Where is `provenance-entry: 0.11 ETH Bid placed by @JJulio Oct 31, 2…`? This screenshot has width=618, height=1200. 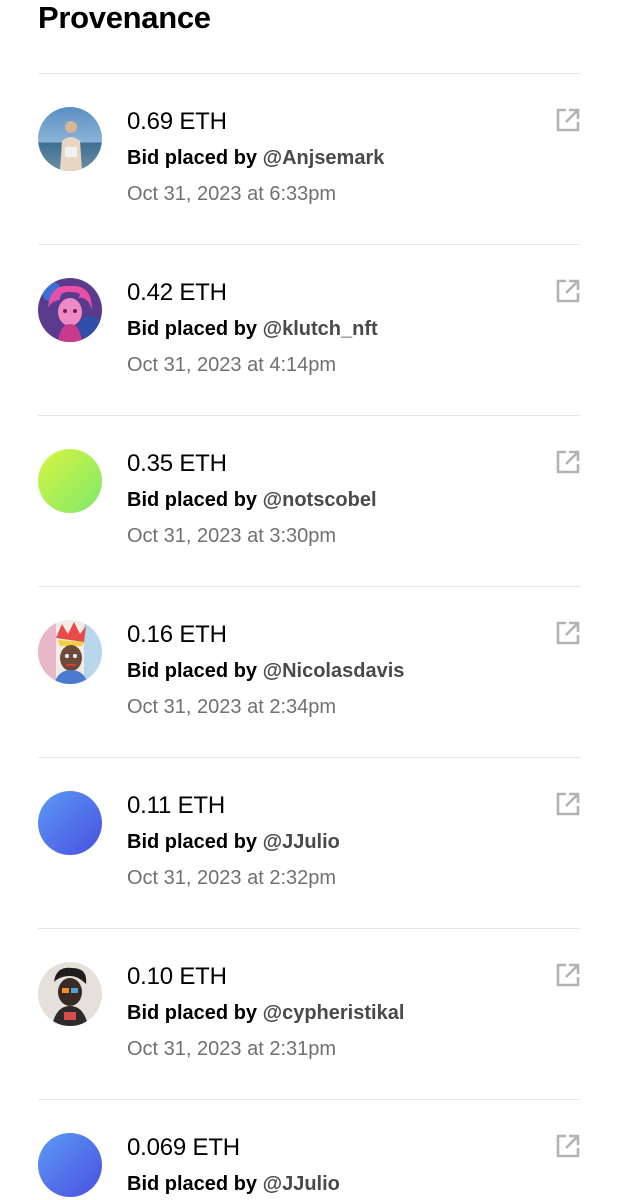
provenance-entry: 0.11 ETH Bid placed by @JJulio Oct 31, 2… is located at coordinates (309, 843).